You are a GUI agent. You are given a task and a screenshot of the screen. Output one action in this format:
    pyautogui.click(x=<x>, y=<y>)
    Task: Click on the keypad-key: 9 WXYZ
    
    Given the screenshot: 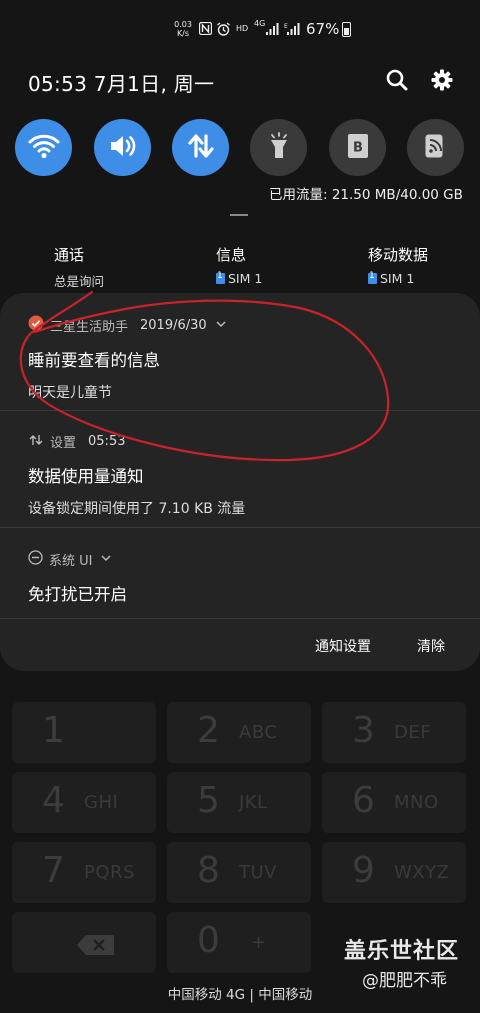 What is the action you would take?
    pyautogui.click(x=394, y=872)
    